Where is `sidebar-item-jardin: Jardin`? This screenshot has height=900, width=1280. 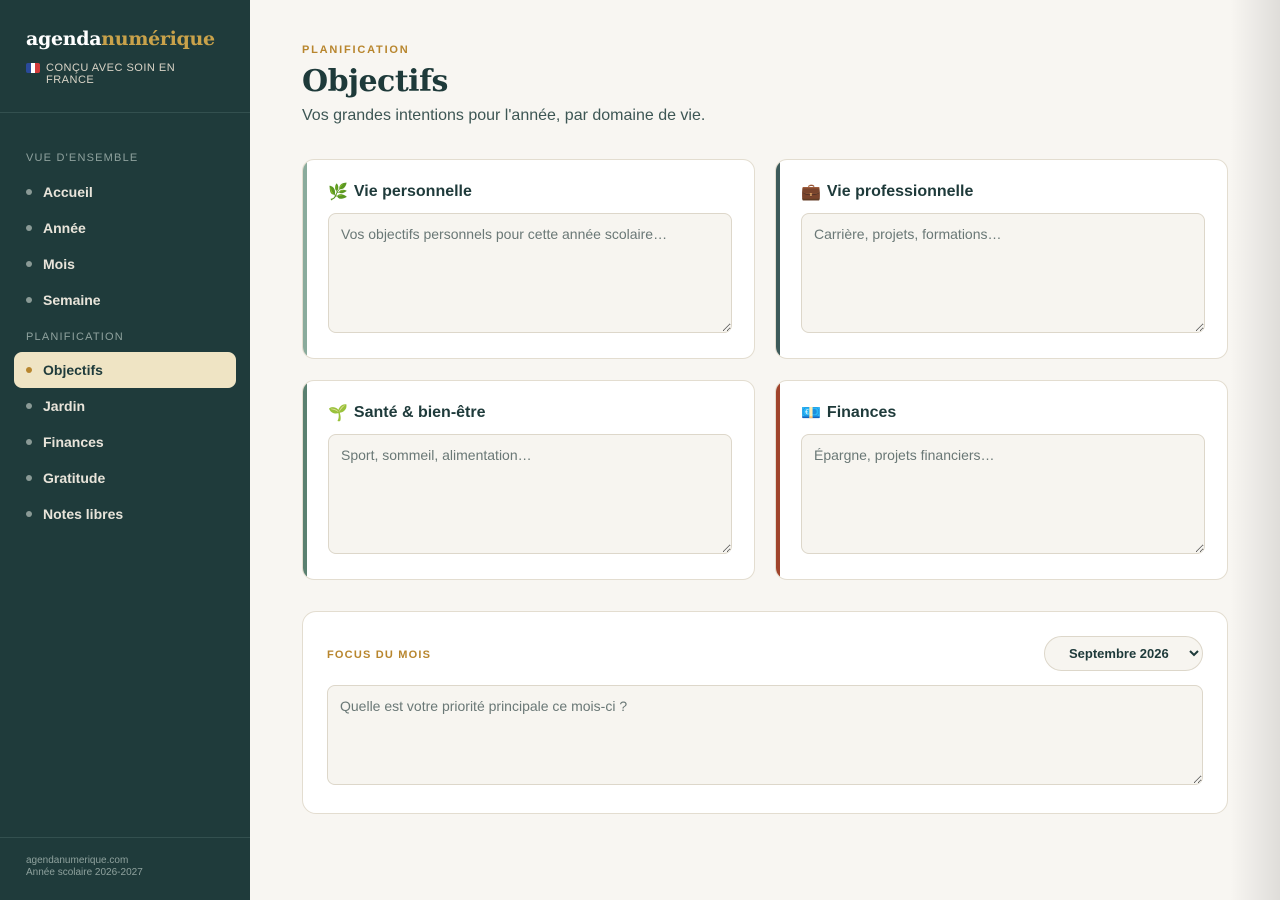
sidebar-item-jardin: Jardin is located at coordinates (125, 406).